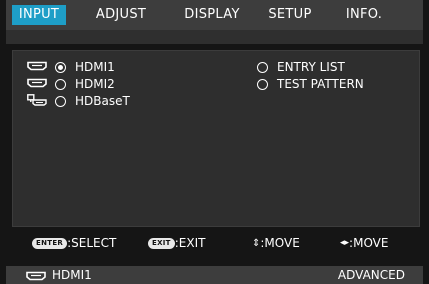 The width and height of the screenshot is (429, 284). I want to click on move-vertical-hint: ⇕ :MOVE, so click(276, 243).